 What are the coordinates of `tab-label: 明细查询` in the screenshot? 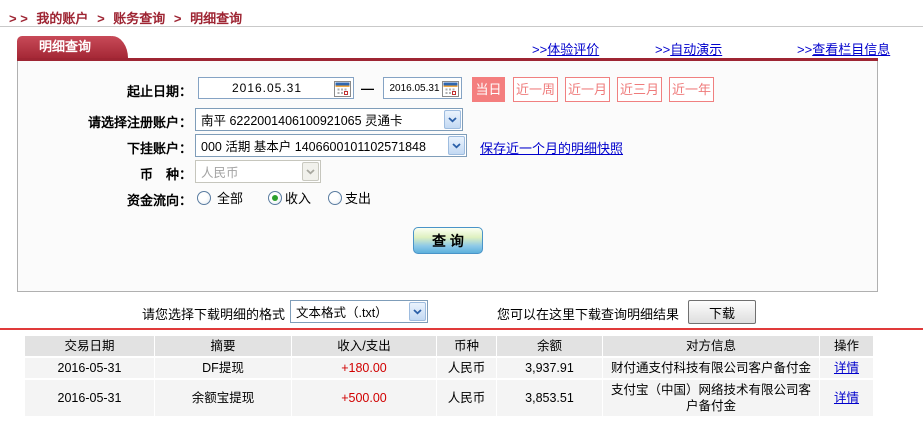 It's located at (64, 46).